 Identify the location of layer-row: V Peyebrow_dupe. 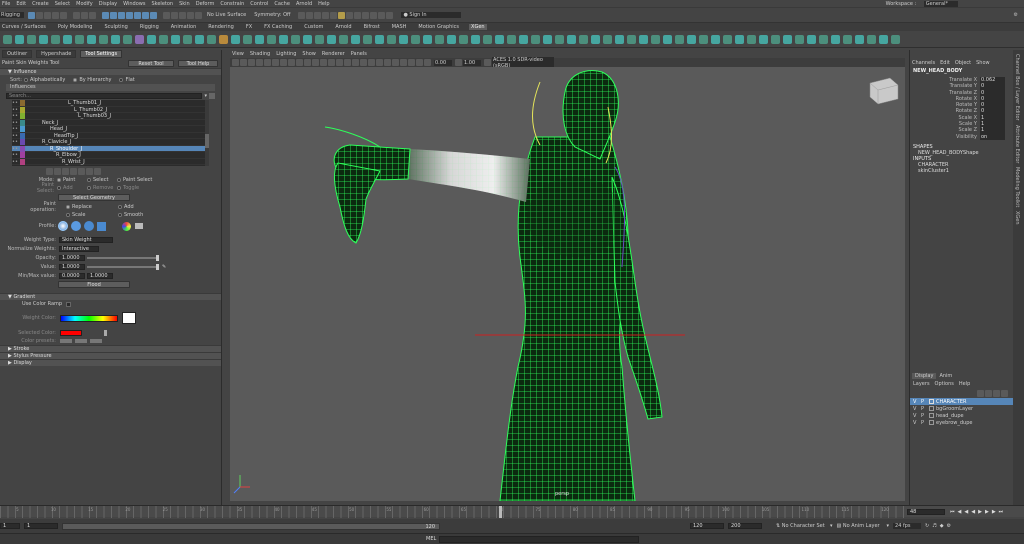
(961, 422).